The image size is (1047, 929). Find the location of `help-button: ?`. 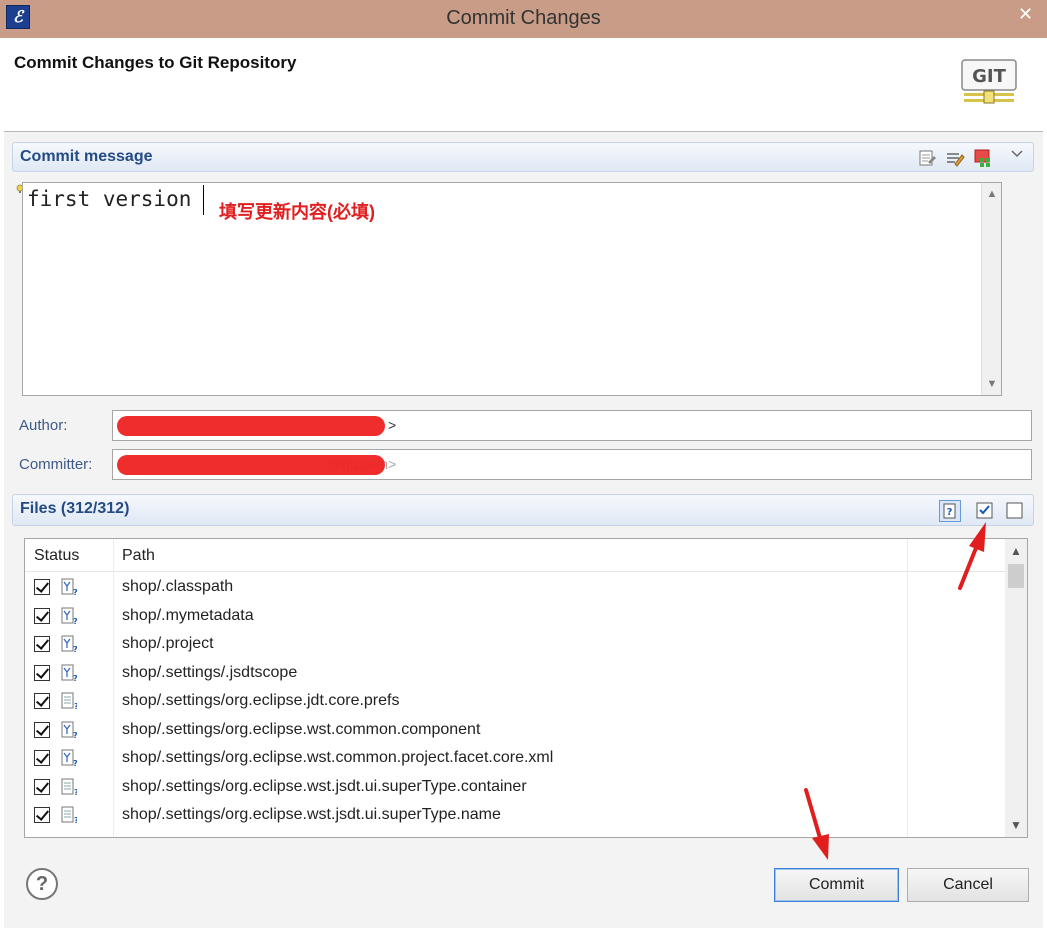

help-button: ? is located at coordinates (42, 884).